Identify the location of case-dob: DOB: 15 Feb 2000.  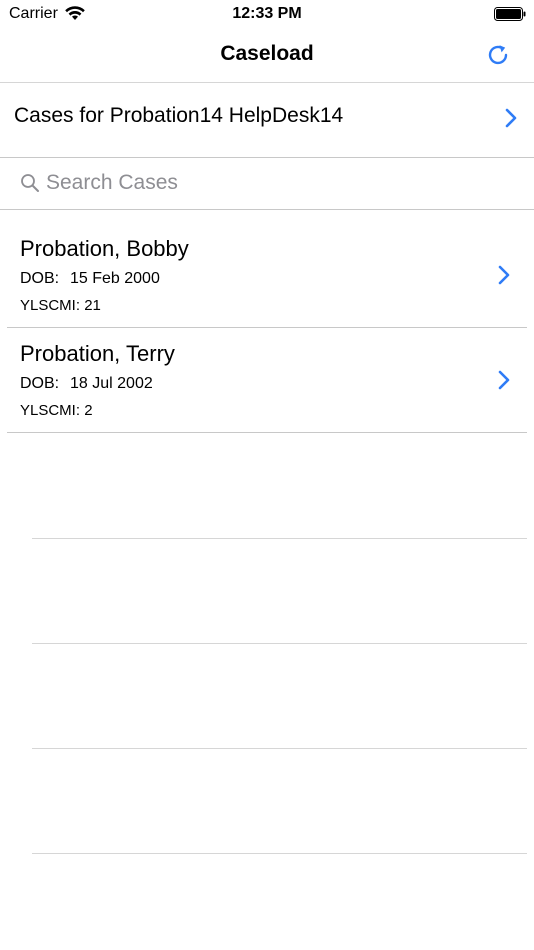
(90, 279).